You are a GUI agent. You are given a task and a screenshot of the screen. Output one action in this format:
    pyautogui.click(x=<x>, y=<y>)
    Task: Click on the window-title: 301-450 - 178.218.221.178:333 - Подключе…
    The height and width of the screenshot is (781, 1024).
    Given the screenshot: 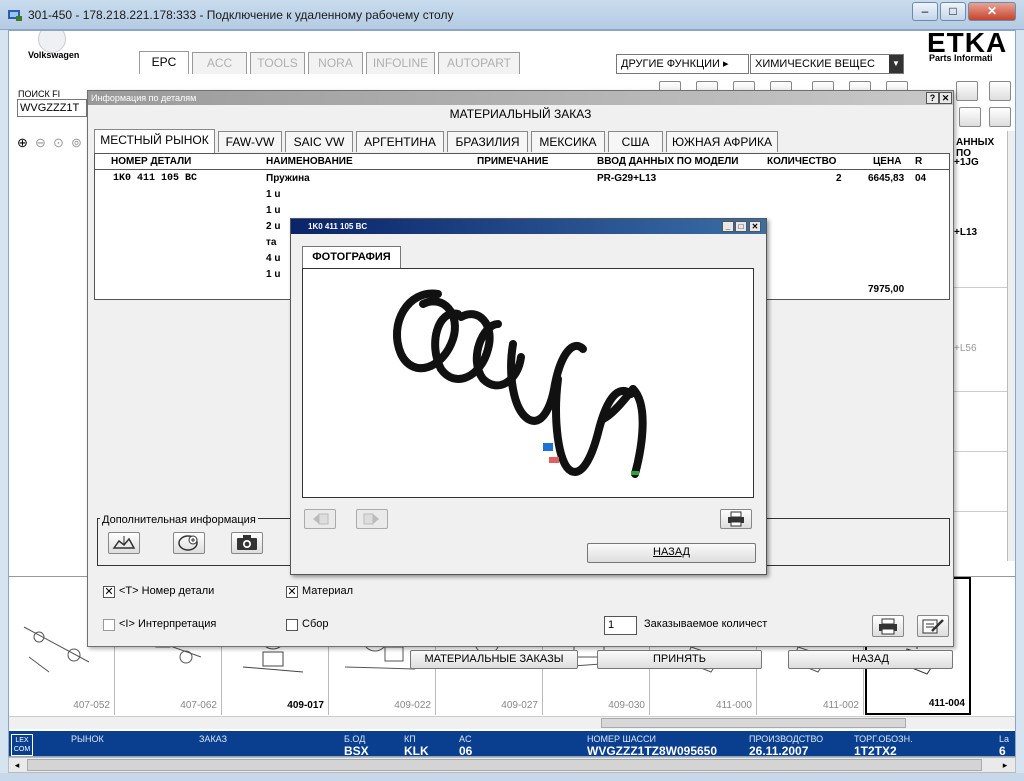 What is the action you would take?
    pyautogui.click(x=241, y=15)
    